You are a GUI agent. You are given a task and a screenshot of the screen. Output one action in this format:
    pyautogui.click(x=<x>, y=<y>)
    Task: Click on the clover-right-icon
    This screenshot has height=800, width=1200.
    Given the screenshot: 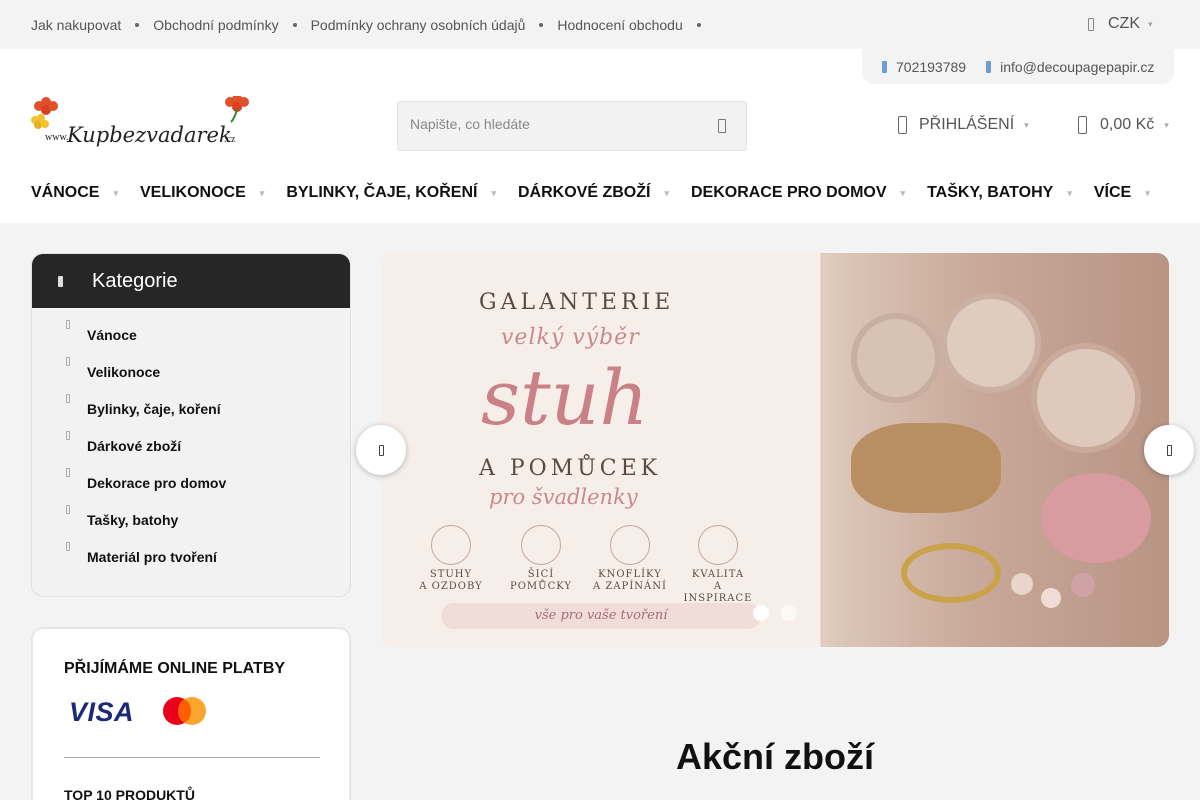 What is the action you would take?
    pyautogui.click(x=237, y=108)
    